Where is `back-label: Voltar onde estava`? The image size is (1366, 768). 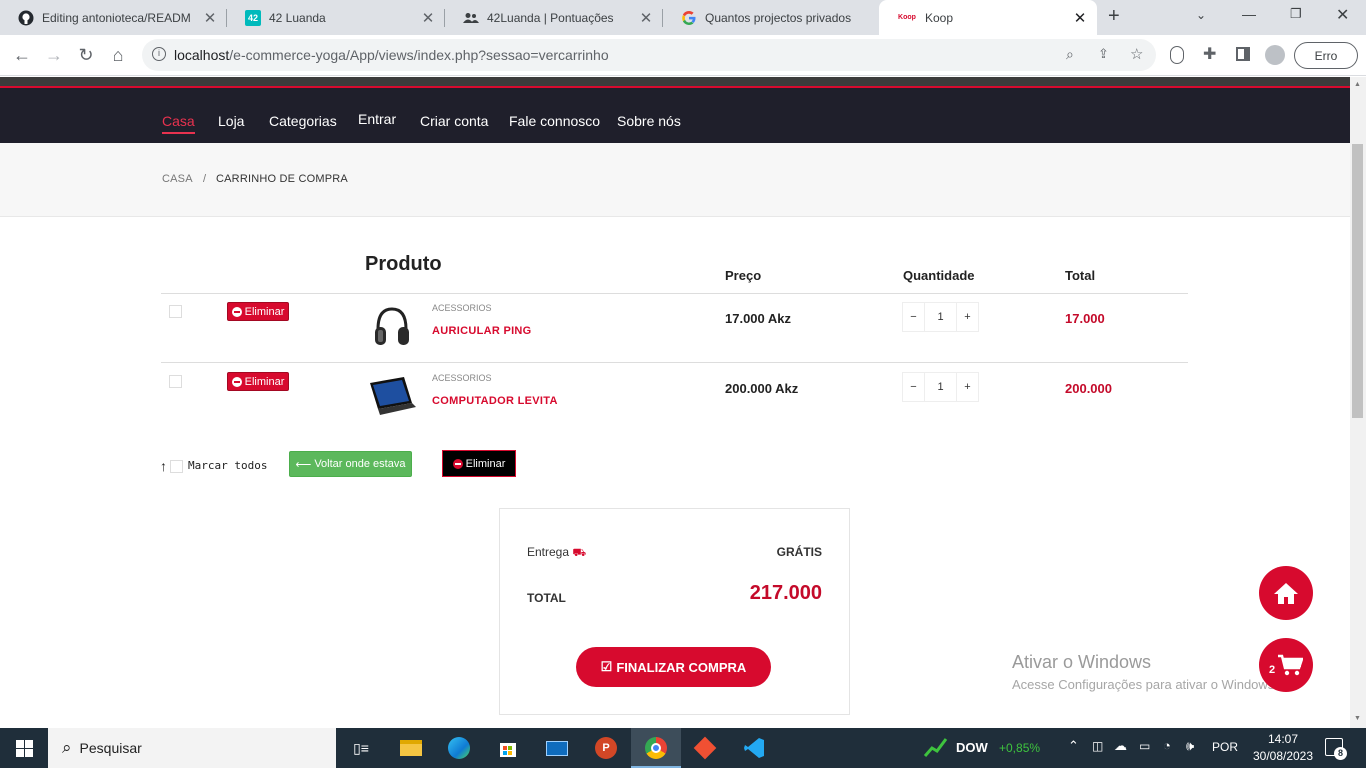
back-label: Voltar onde estava is located at coordinates (360, 464).